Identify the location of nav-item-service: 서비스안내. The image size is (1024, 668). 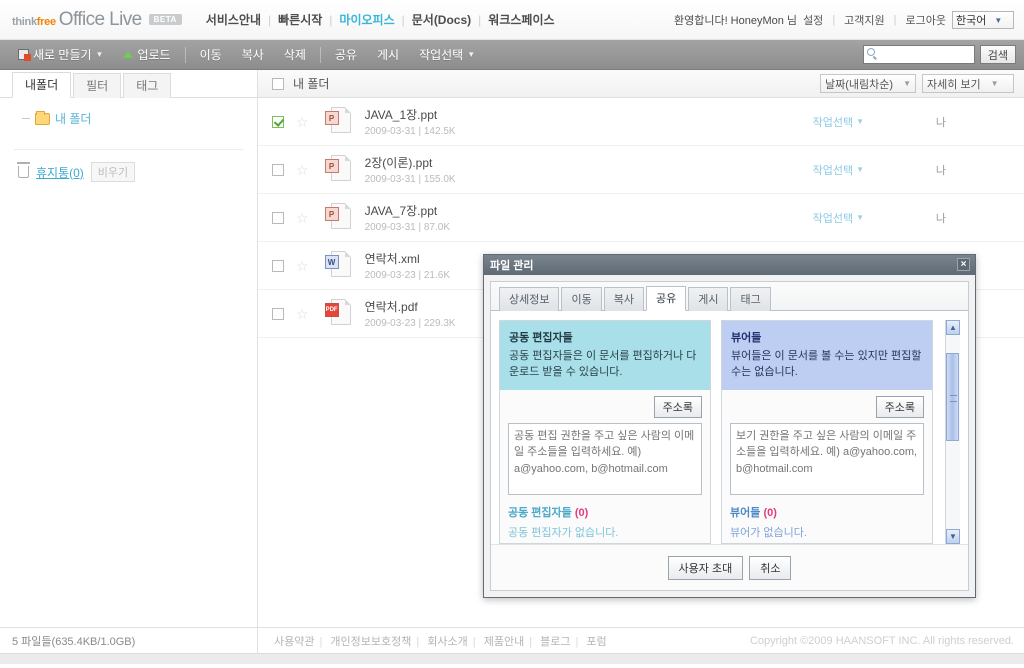
(233, 19).